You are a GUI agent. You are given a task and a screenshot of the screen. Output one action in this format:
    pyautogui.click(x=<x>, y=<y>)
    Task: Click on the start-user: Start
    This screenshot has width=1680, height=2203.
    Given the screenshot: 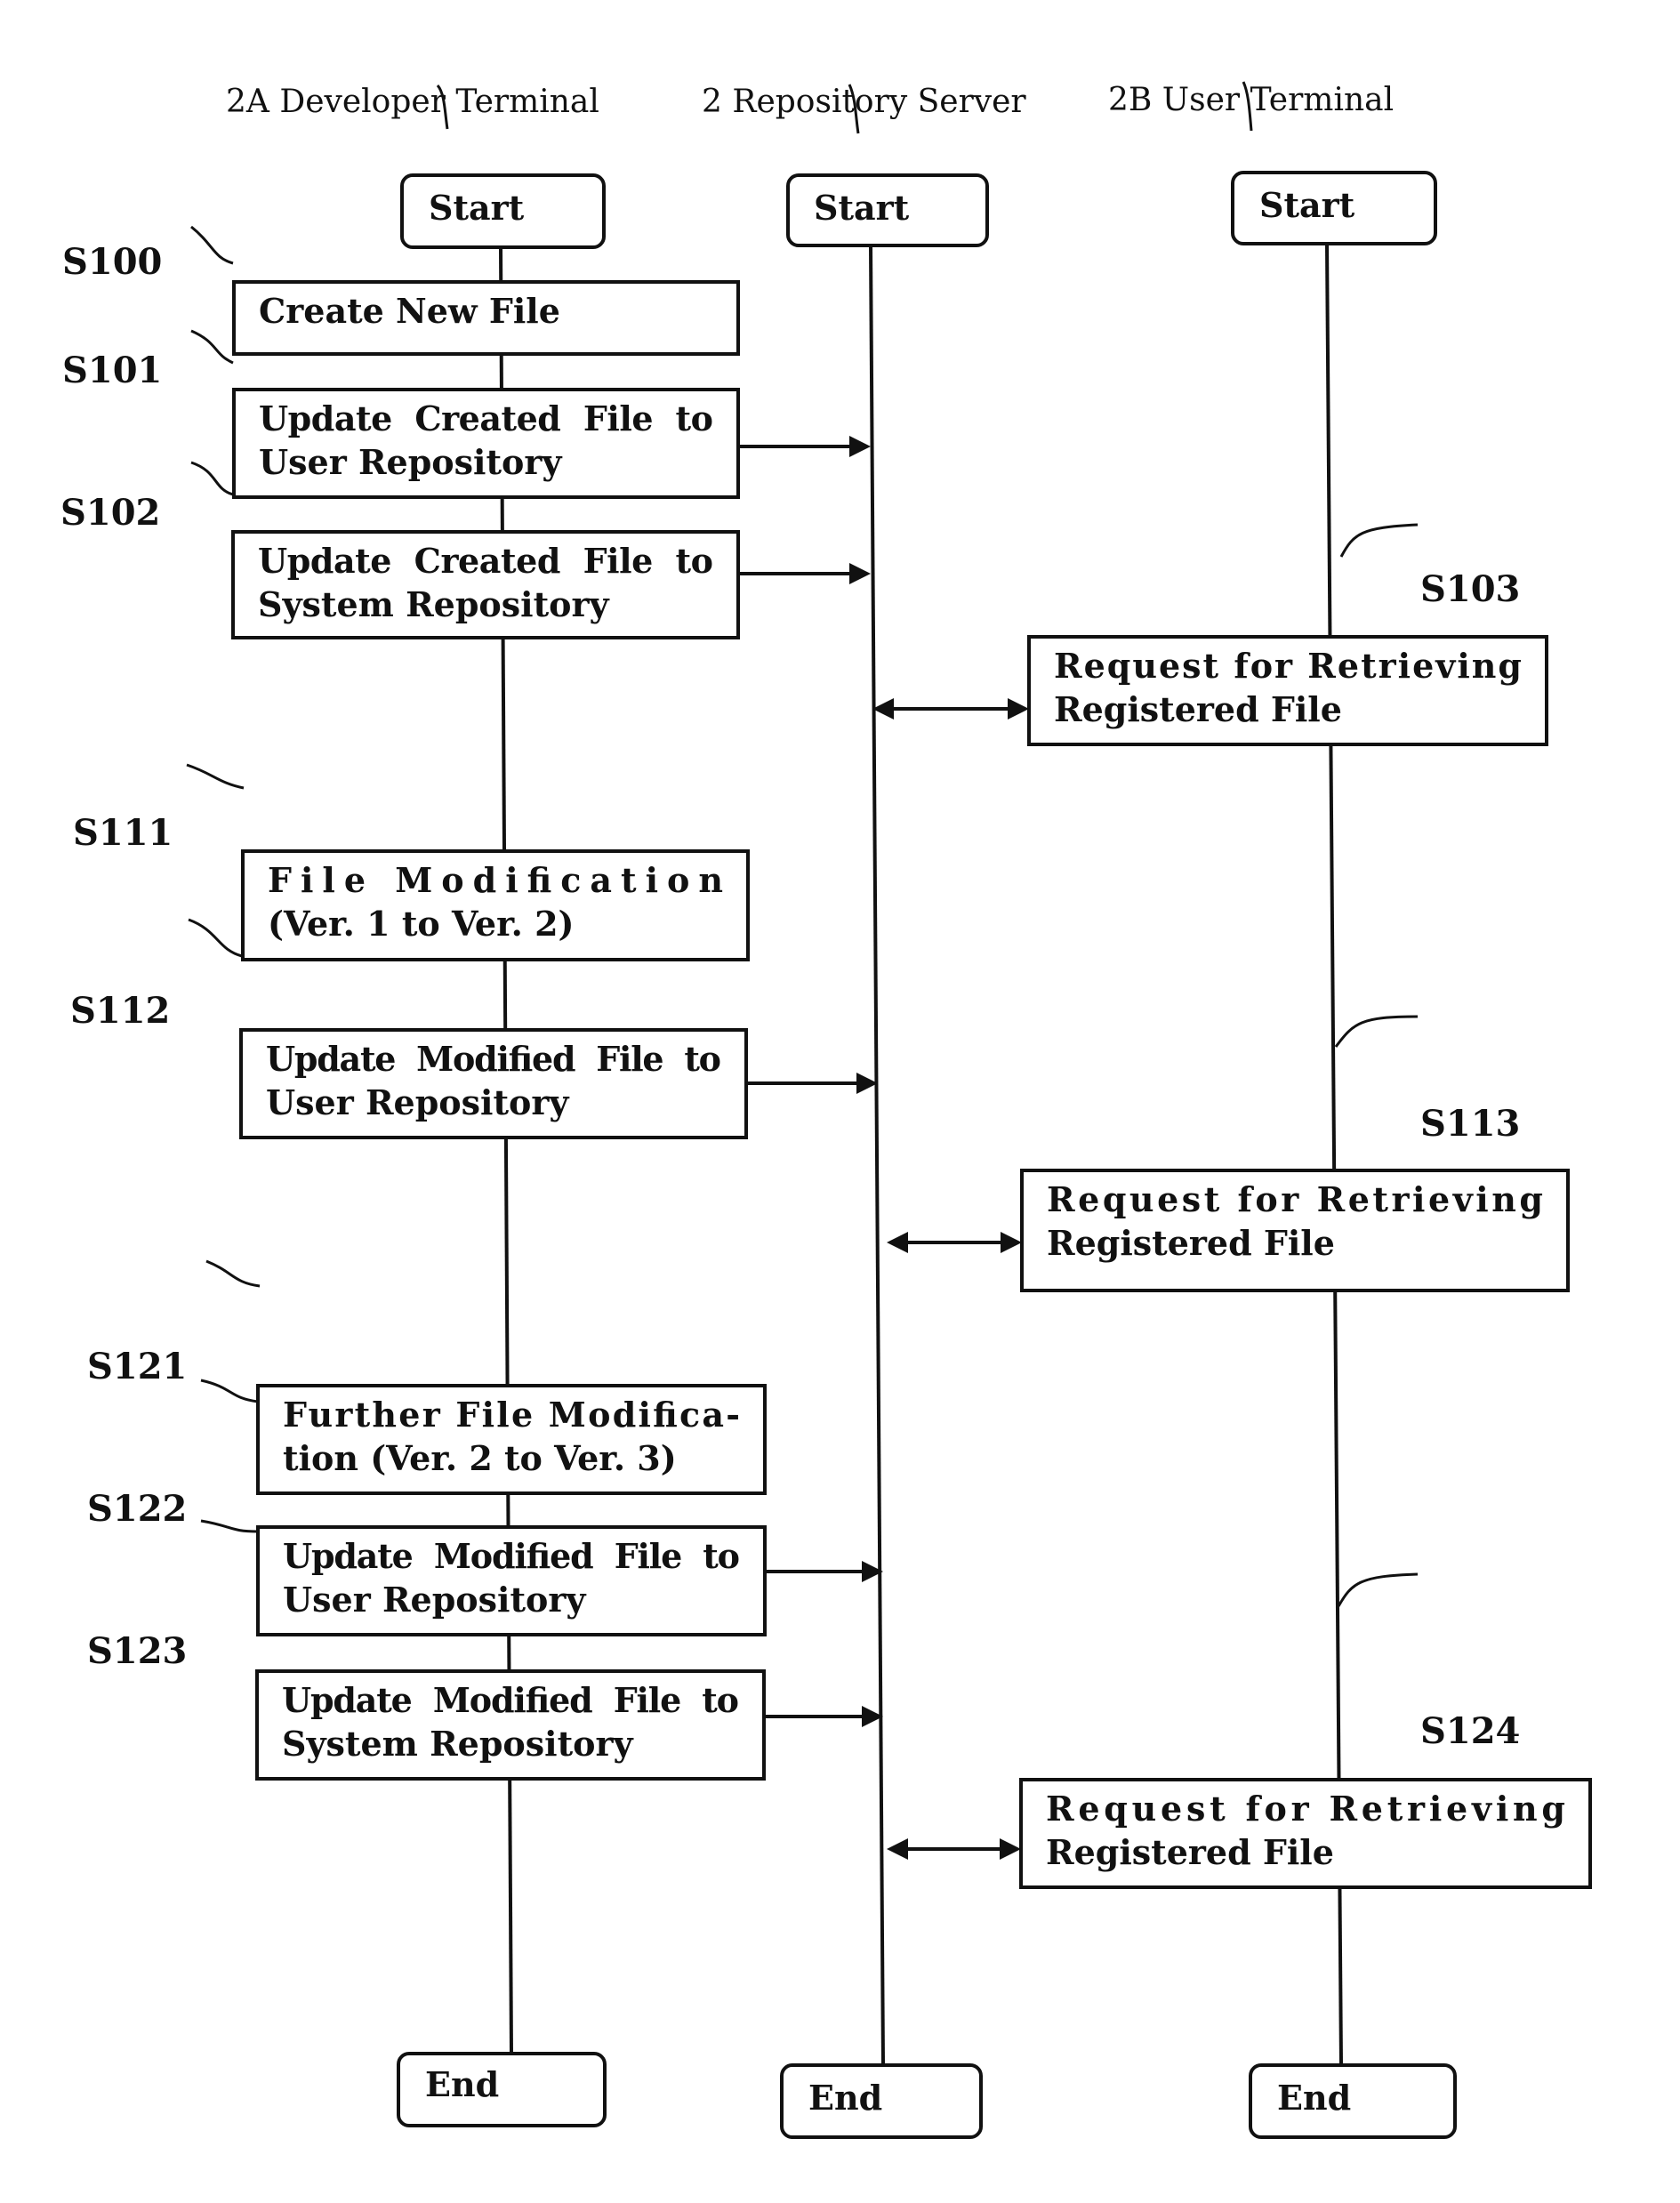 What is the action you would take?
    pyautogui.click(x=1334, y=208)
    